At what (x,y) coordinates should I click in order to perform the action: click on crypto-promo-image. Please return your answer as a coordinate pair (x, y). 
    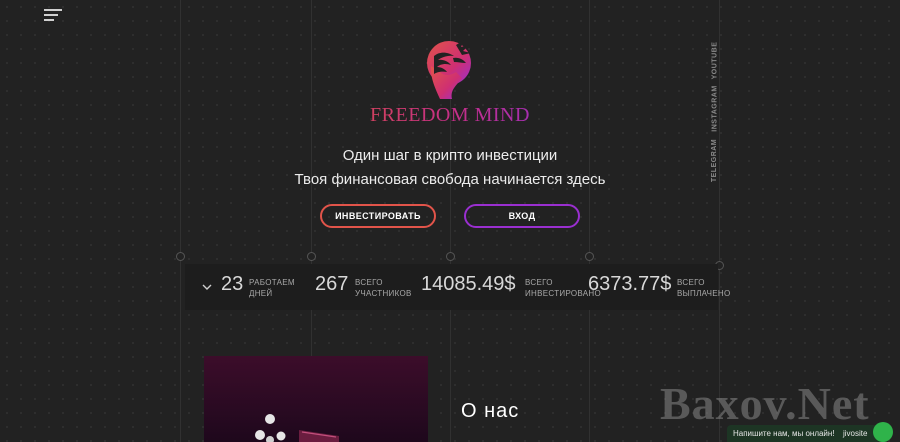
    Looking at the image, I should click on (316, 399).